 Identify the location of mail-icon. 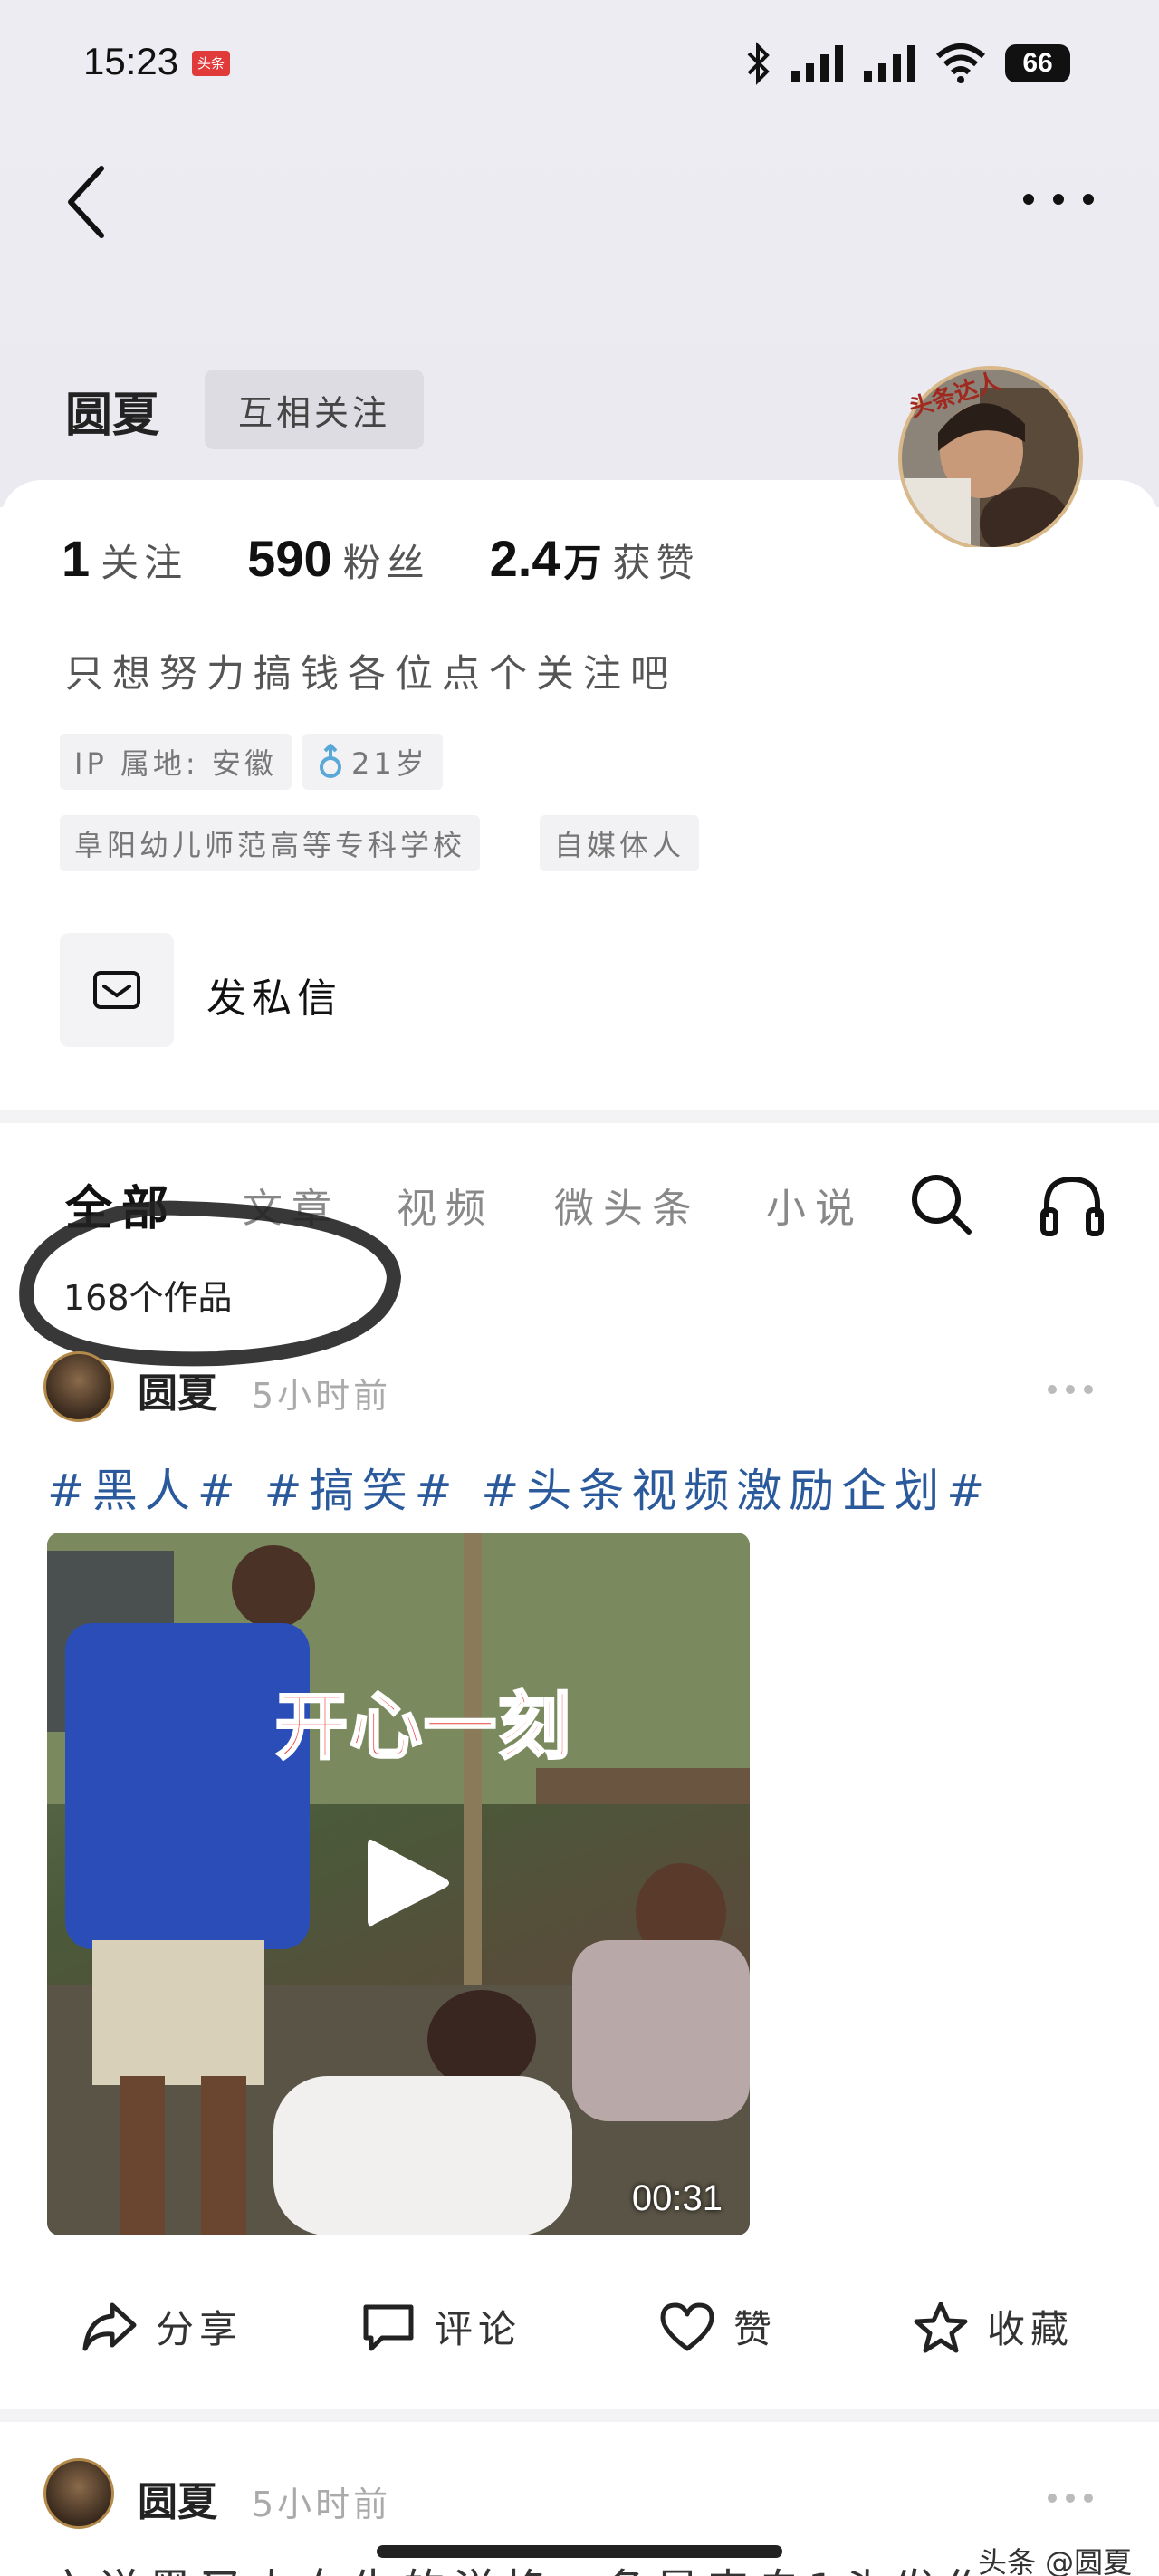
(117, 990).